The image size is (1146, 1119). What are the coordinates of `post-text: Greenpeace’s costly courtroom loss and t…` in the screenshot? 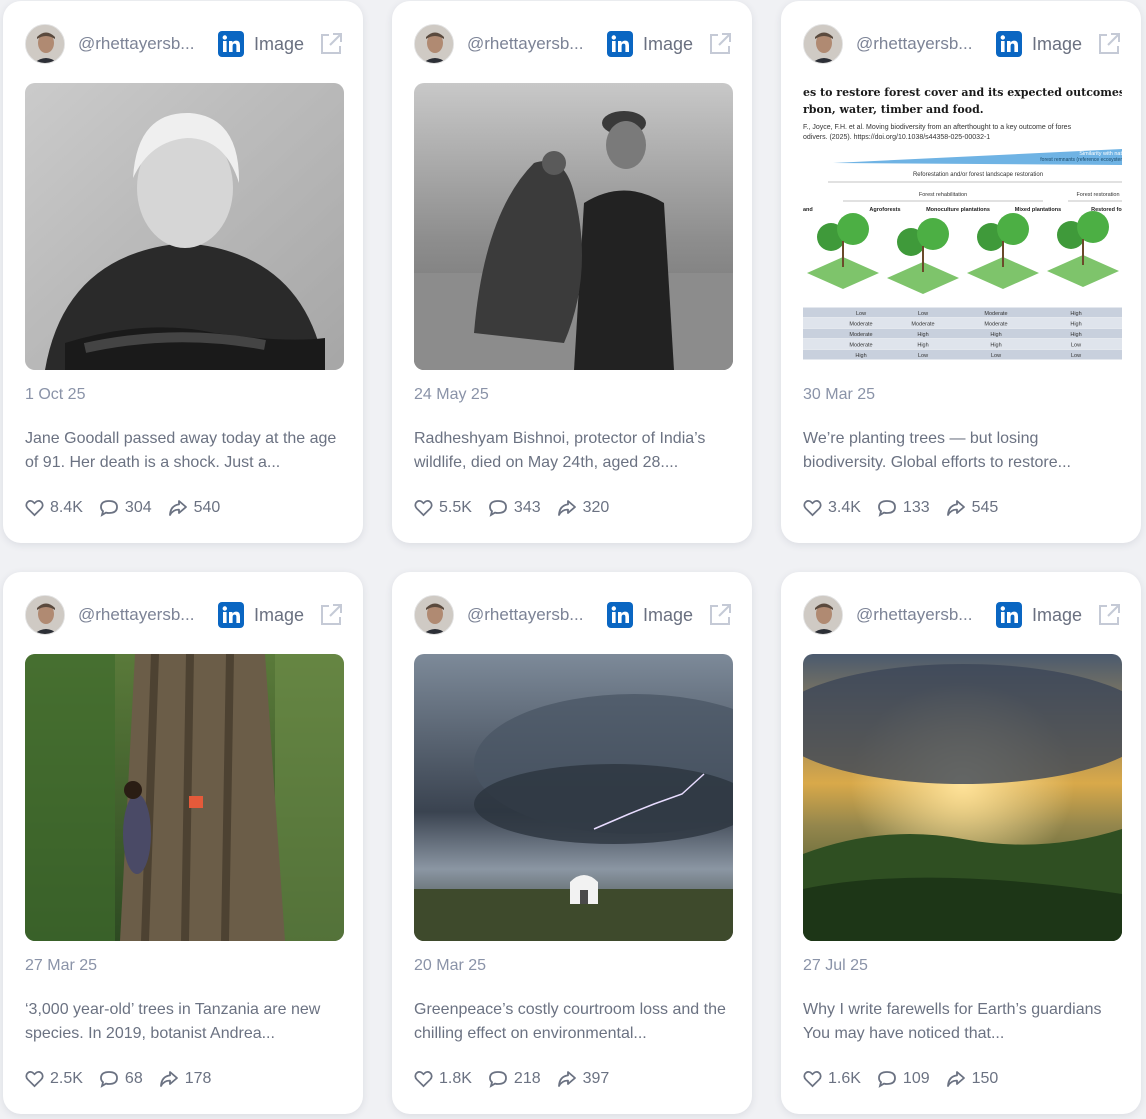 It's located at (575, 1022).